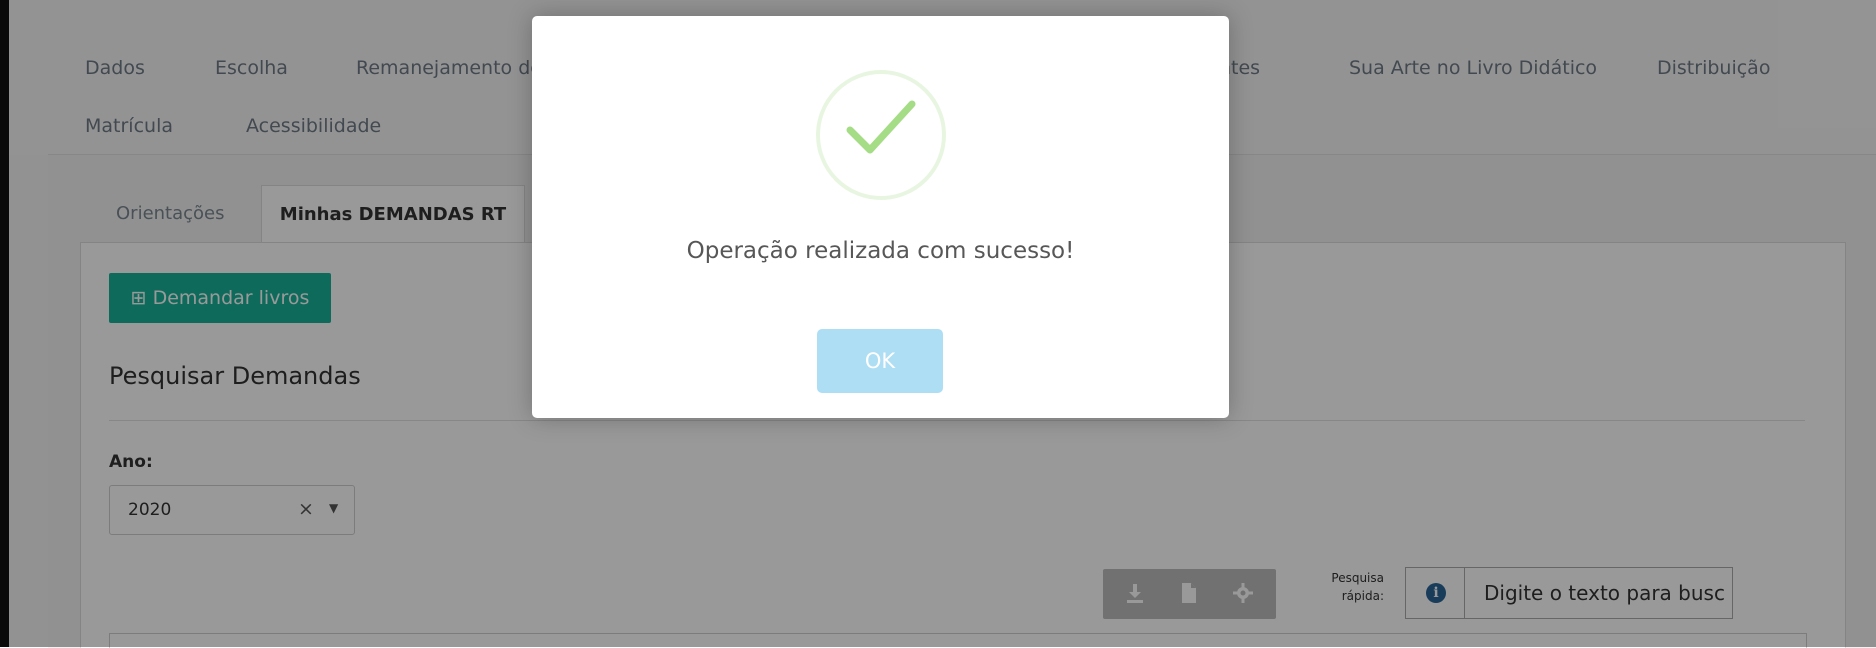  I want to click on ok-button: OK, so click(880, 361).